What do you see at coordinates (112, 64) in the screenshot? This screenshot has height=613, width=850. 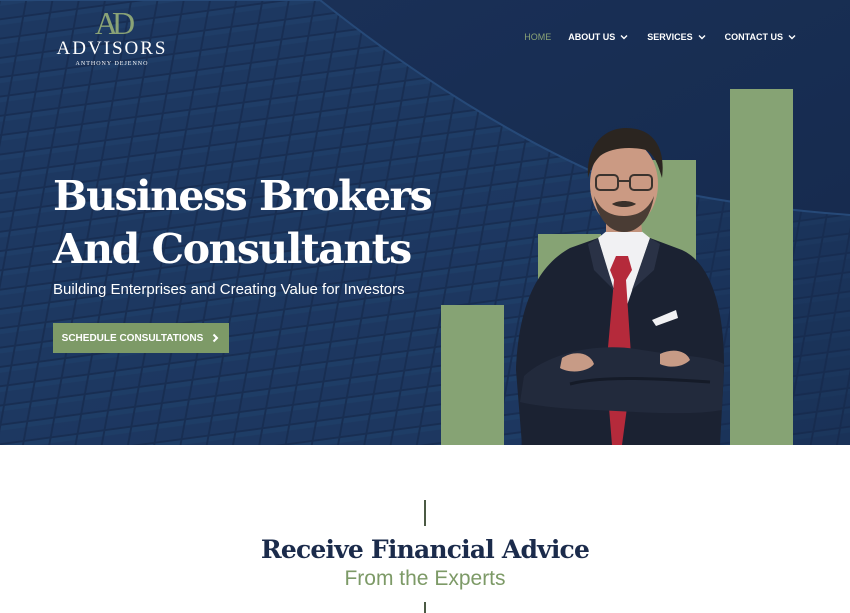 I see `logo-tagline: ANTHONY DEJENNO` at bounding box center [112, 64].